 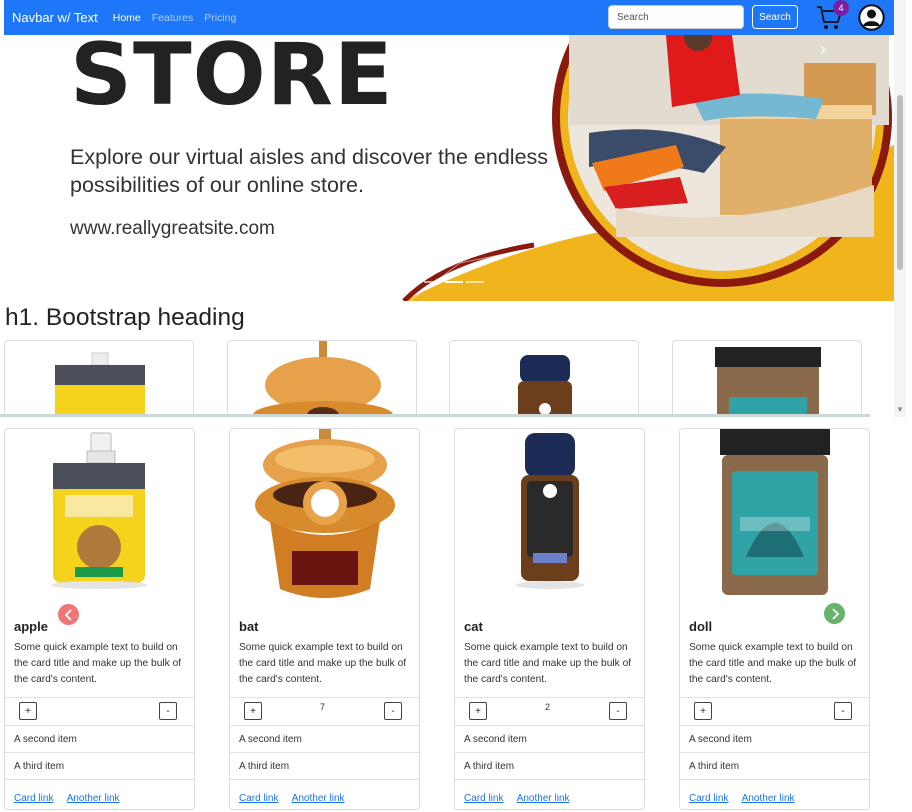 What do you see at coordinates (125, 317) in the screenshot?
I see `page-heading: h1. Bootstrap heading` at bounding box center [125, 317].